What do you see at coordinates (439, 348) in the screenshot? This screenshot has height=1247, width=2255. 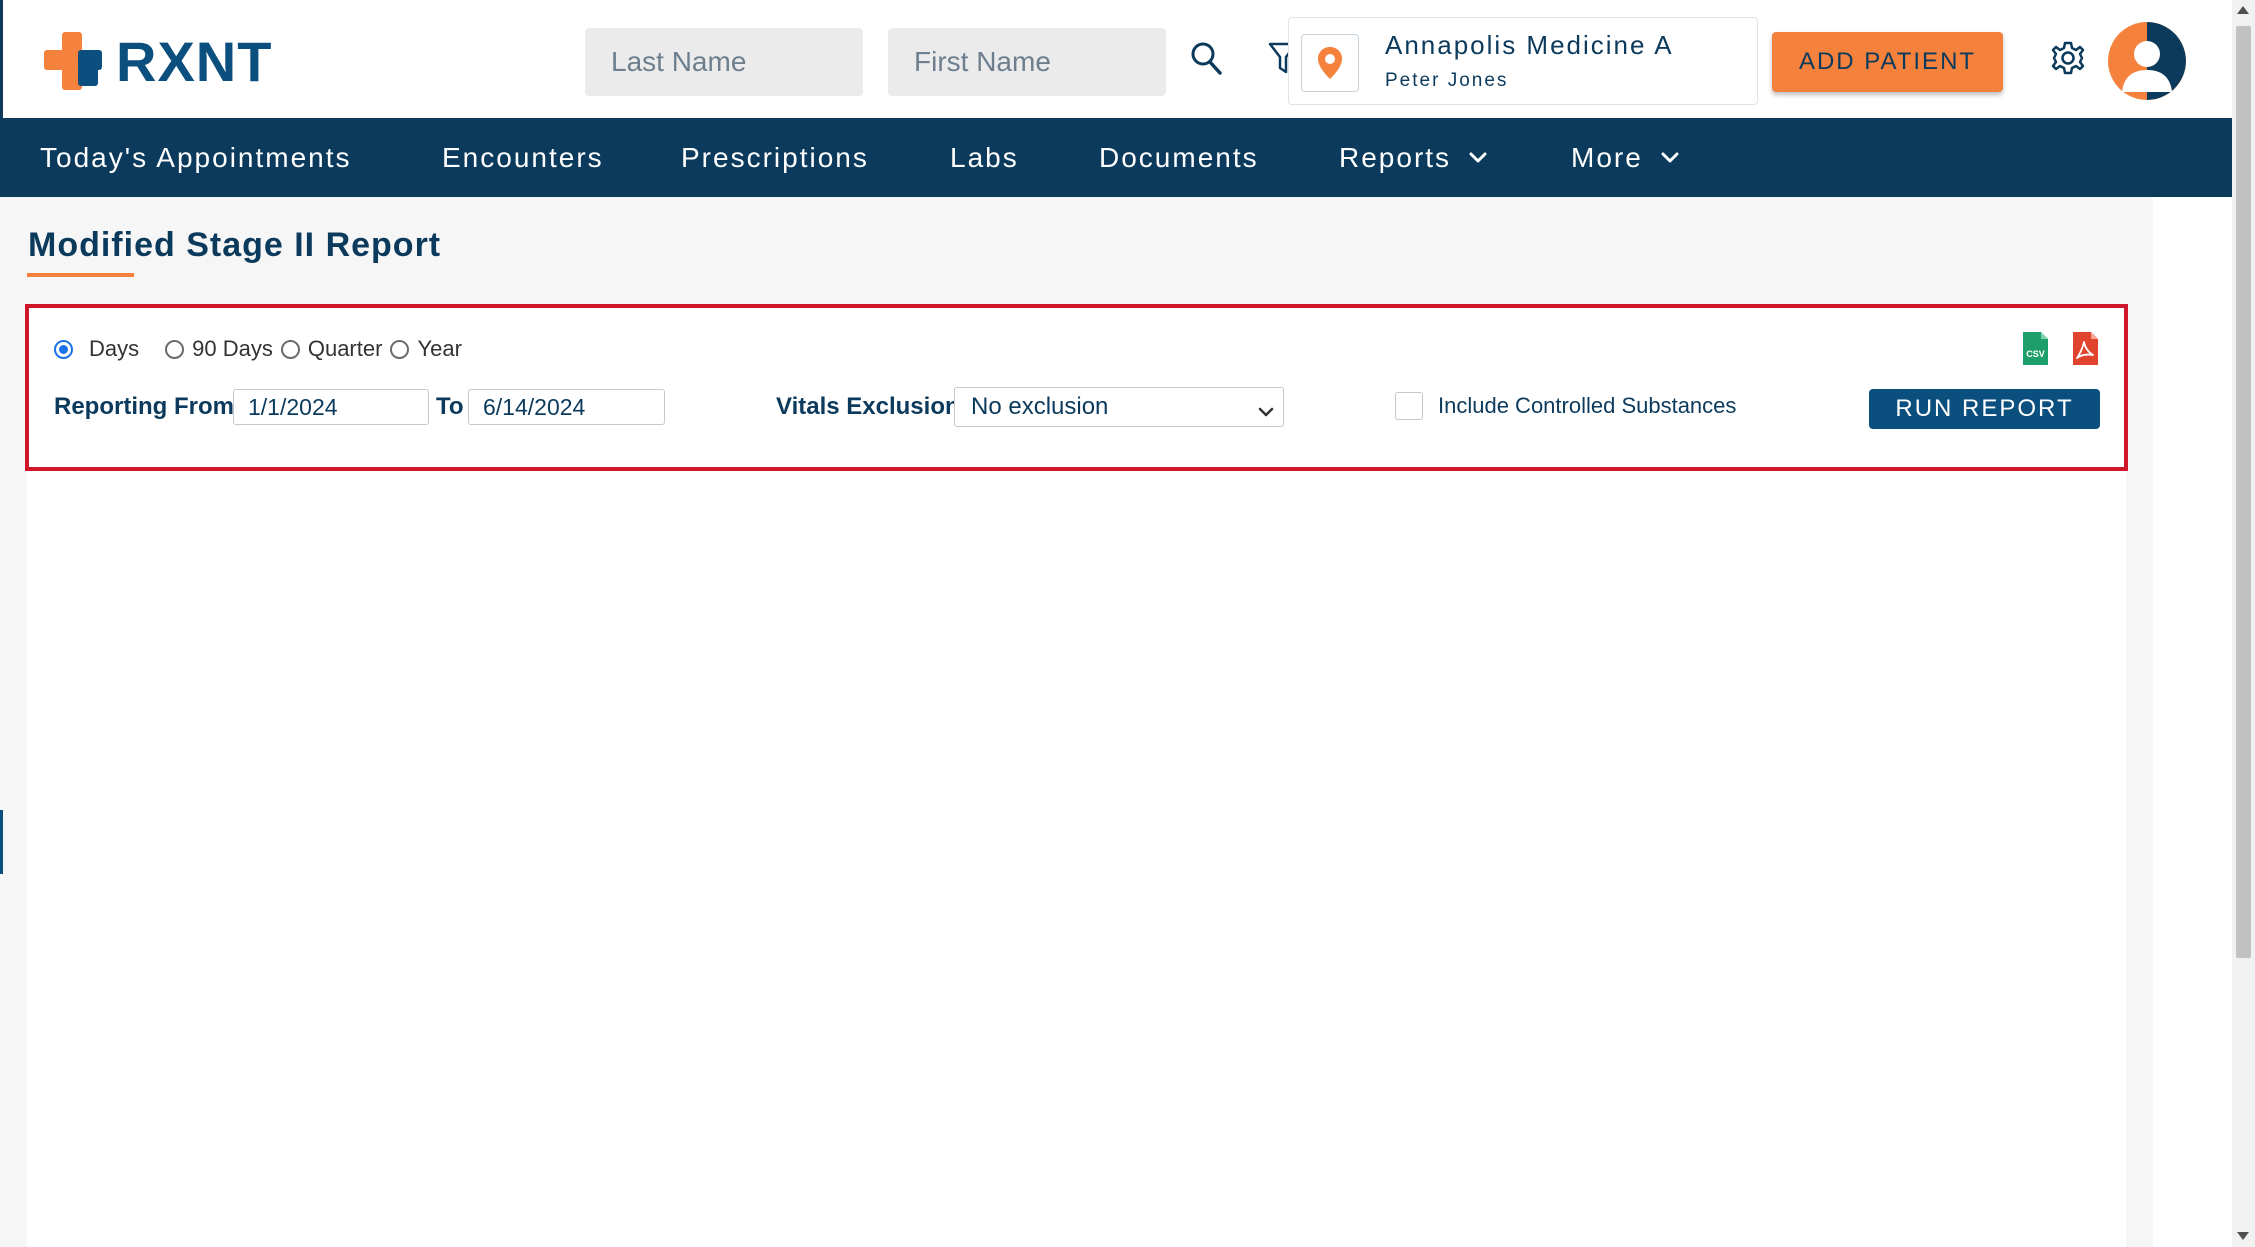 I see `radio-year-label: Year` at bounding box center [439, 348].